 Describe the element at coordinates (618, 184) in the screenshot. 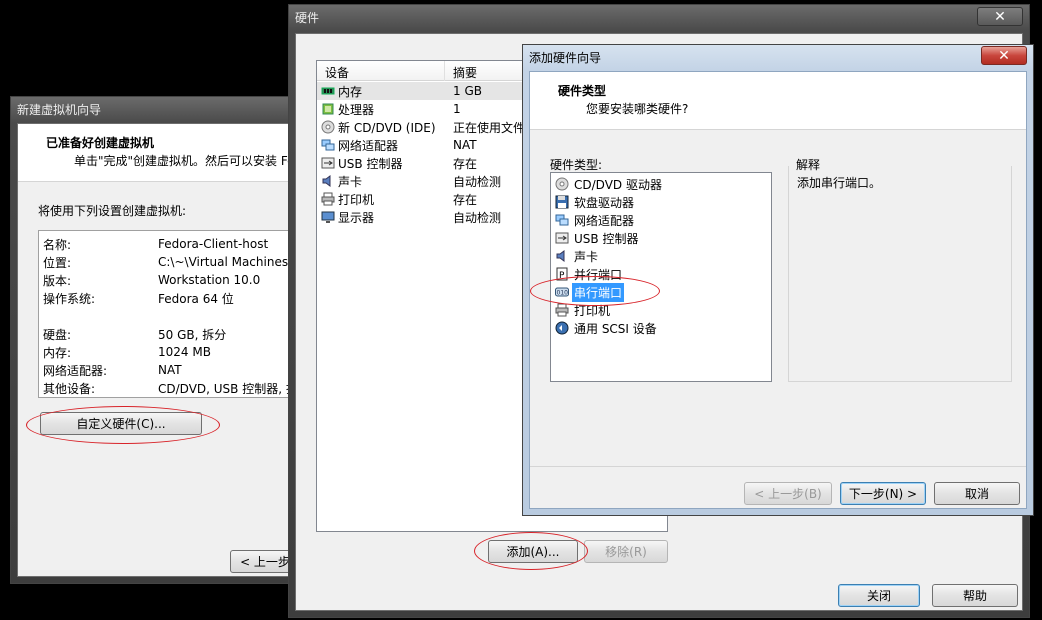

I see `hardware-type-label-text: CD/DVD 驱动器` at that location.